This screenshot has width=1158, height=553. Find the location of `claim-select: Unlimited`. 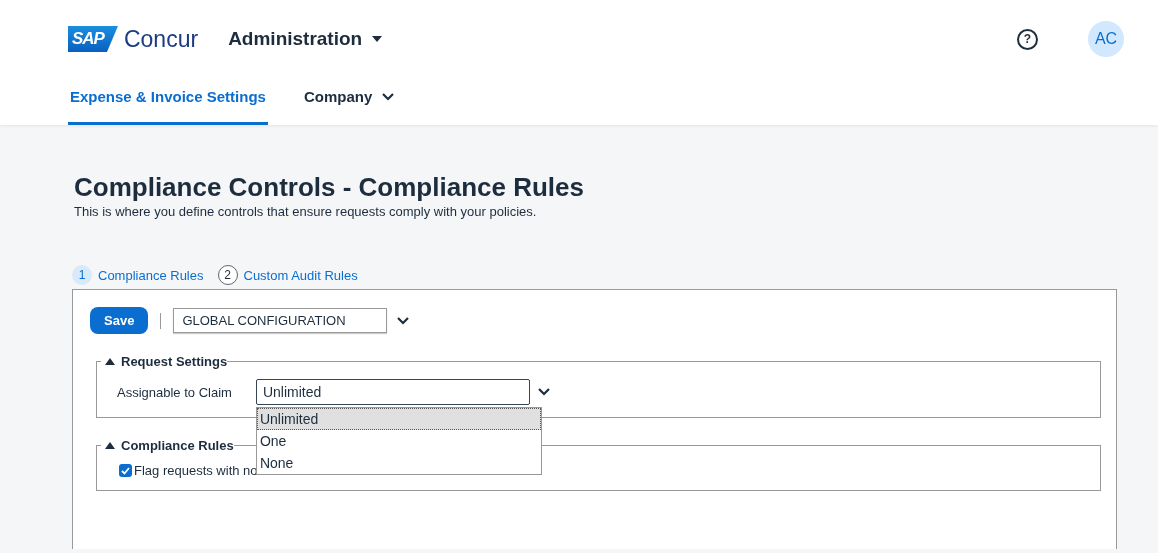

claim-select: Unlimited is located at coordinates (392, 392).